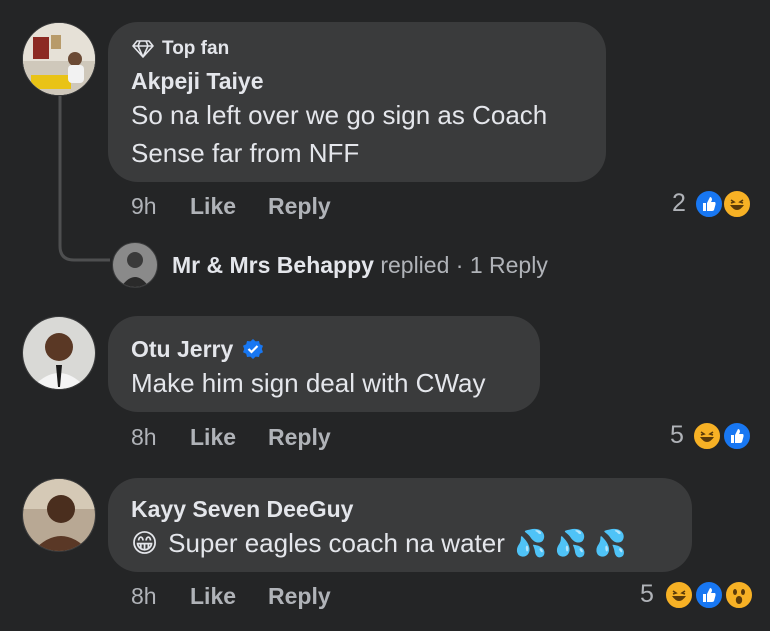 This screenshot has width=770, height=631. I want to click on comment-author: Kayy Seven DeeGuy, so click(242, 509).